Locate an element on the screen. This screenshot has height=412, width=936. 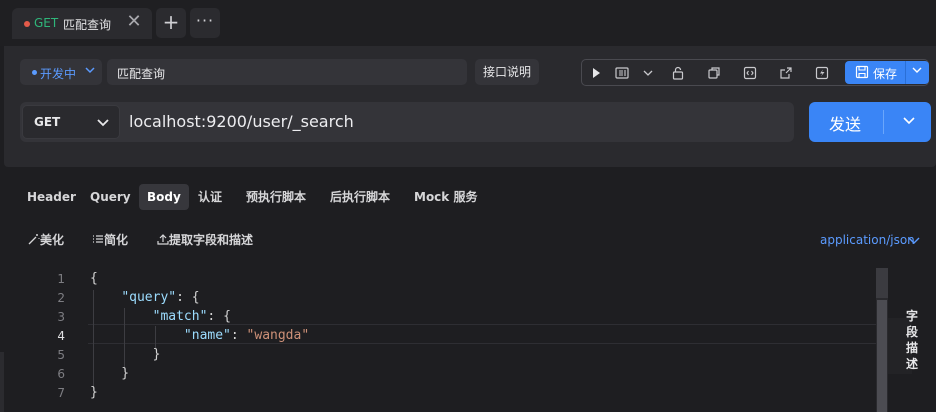
magic-wand-icon is located at coordinates (34, 239).